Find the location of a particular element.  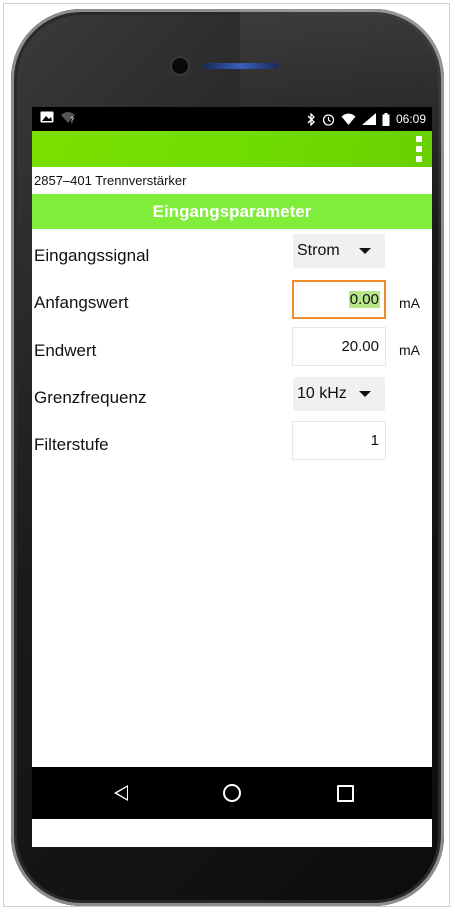

navigation-bar is located at coordinates (232, 793).